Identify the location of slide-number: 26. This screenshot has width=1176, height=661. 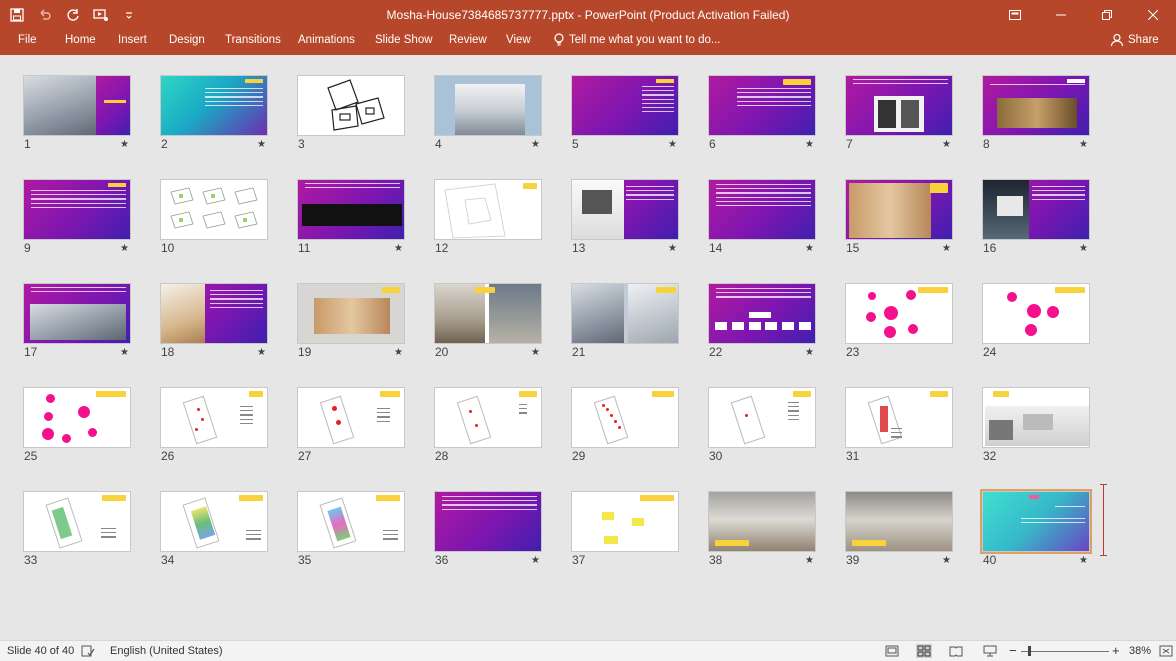
(168, 456).